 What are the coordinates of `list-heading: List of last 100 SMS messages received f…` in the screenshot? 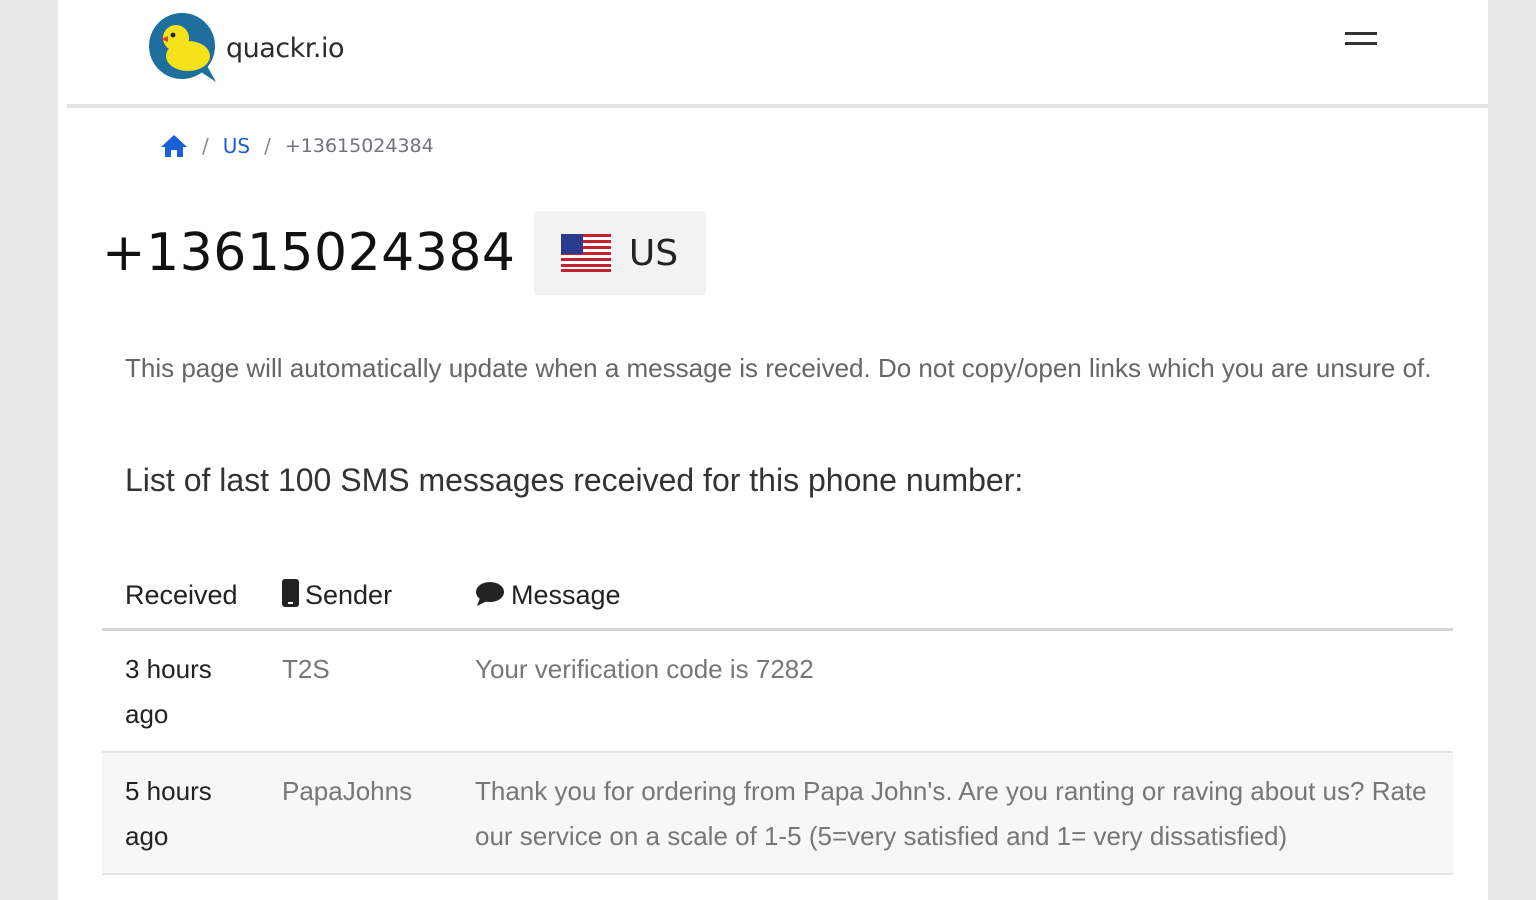 It's located at (574, 480).